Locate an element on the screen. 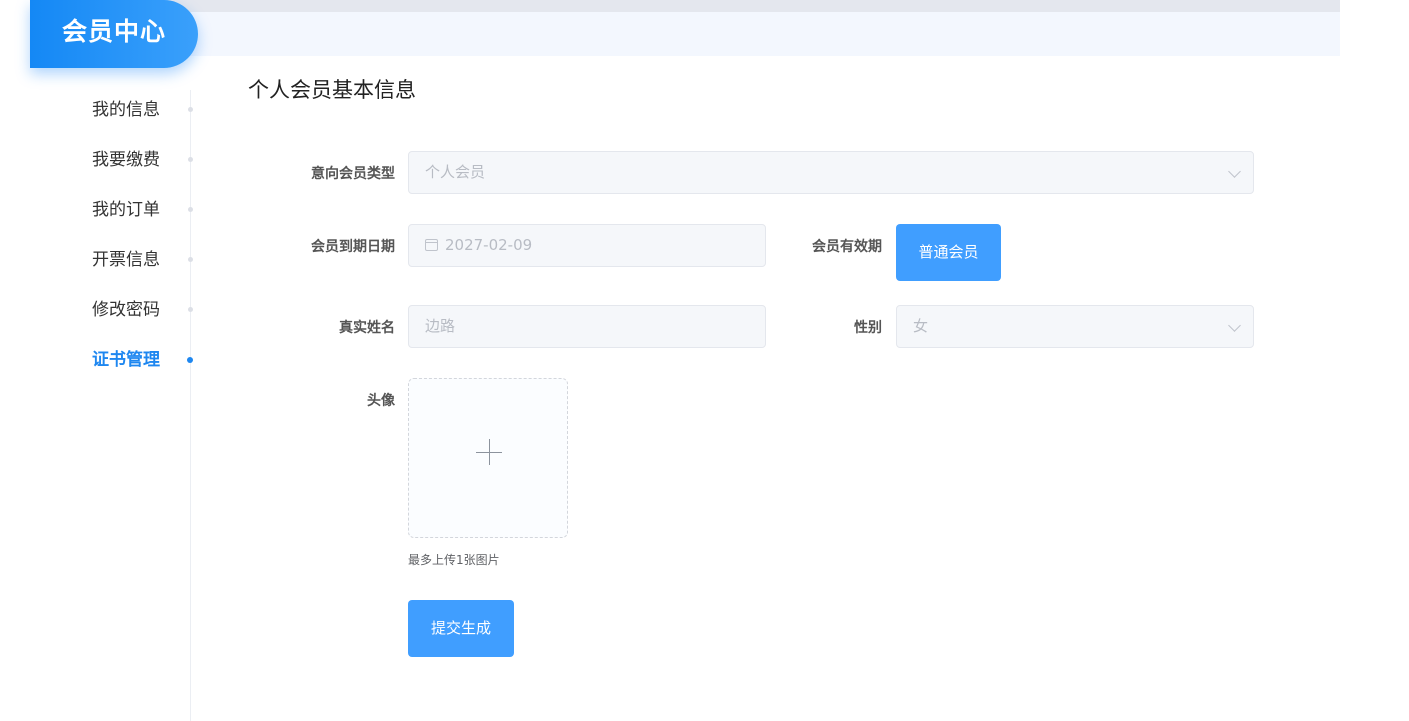 The image size is (1409, 721). sidebar-item-my-info: 我的信息 is located at coordinates (115, 115).